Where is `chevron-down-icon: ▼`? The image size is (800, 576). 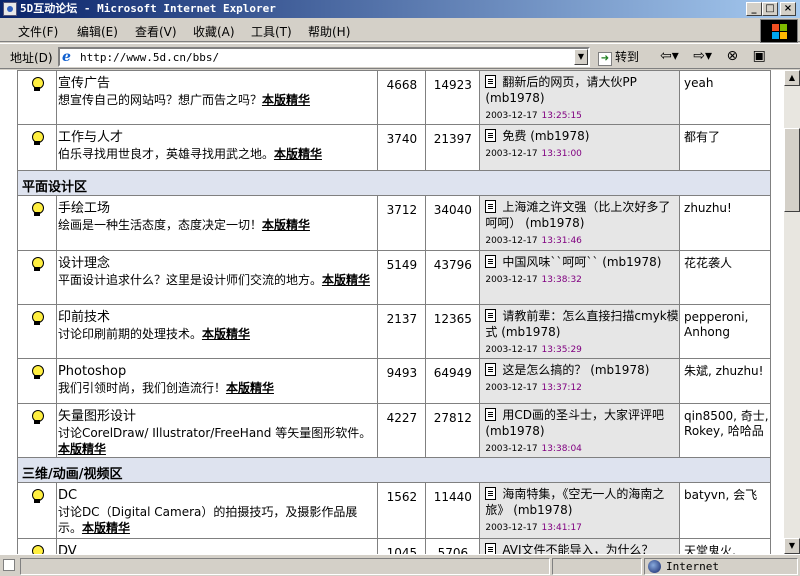 chevron-down-icon: ▼ is located at coordinates (581, 57).